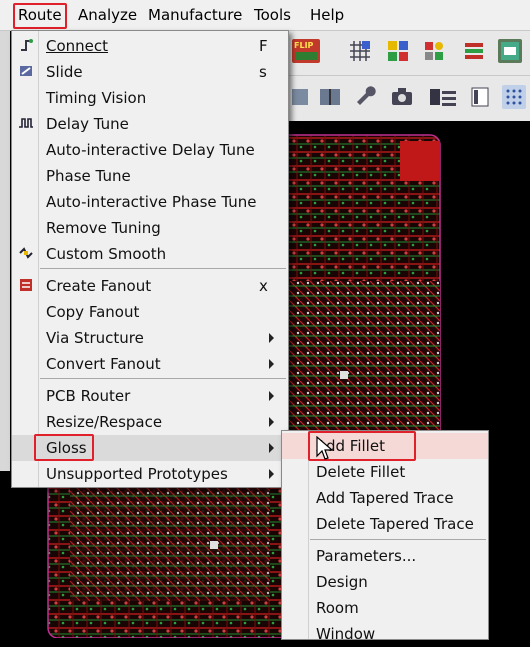  I want to click on menu-item-remove-tuning: Remove Tuning, so click(150, 228).